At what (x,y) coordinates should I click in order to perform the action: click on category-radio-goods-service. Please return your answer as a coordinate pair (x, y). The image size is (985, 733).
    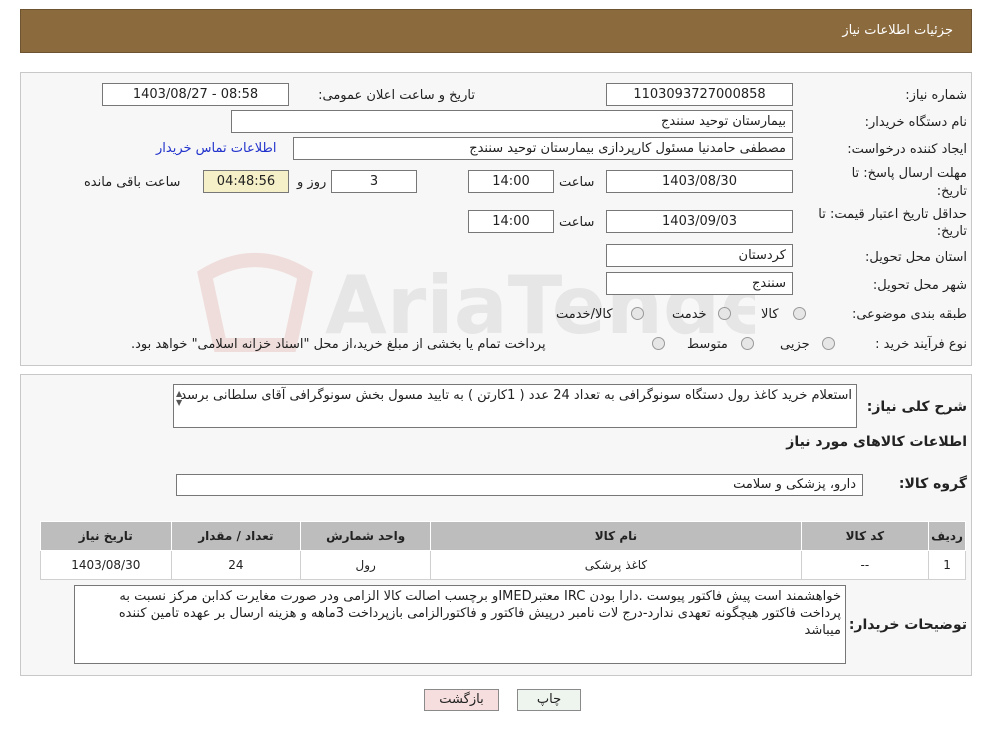
    Looking at the image, I should click on (637, 313).